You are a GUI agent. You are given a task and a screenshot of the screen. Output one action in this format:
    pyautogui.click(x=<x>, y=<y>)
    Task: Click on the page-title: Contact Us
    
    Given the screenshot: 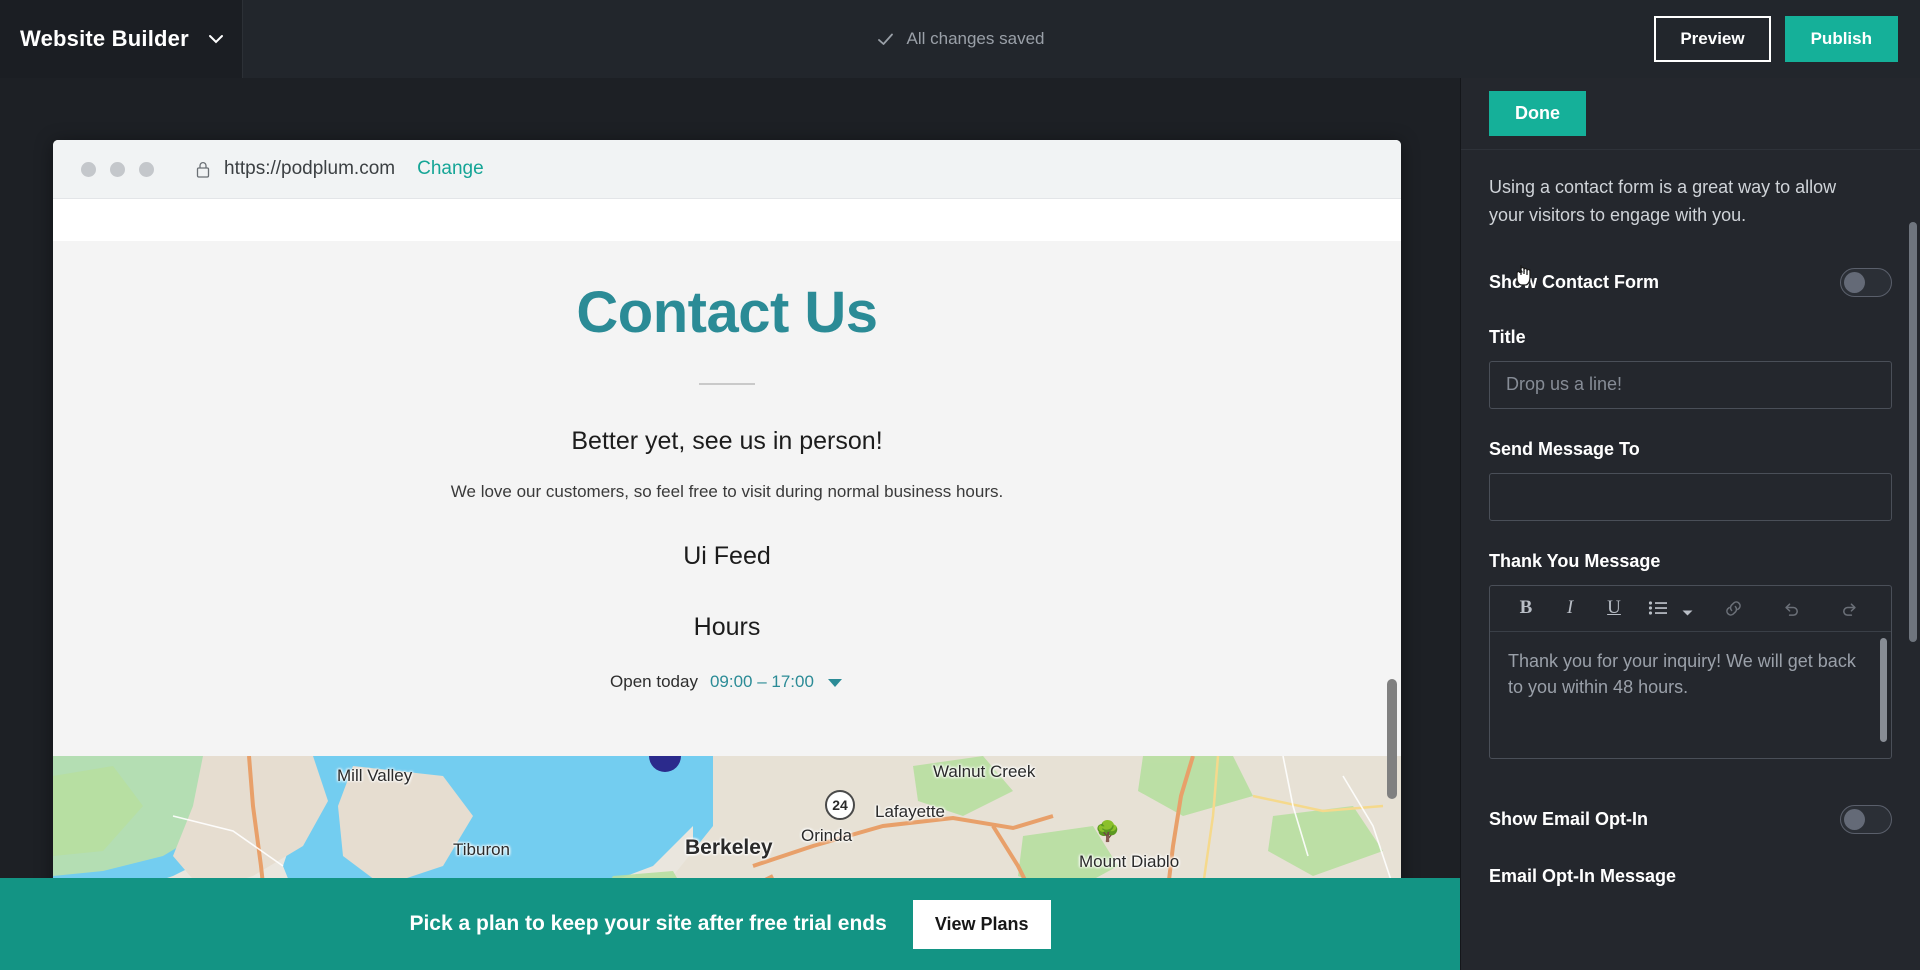 What is the action you would take?
    pyautogui.click(x=727, y=312)
    